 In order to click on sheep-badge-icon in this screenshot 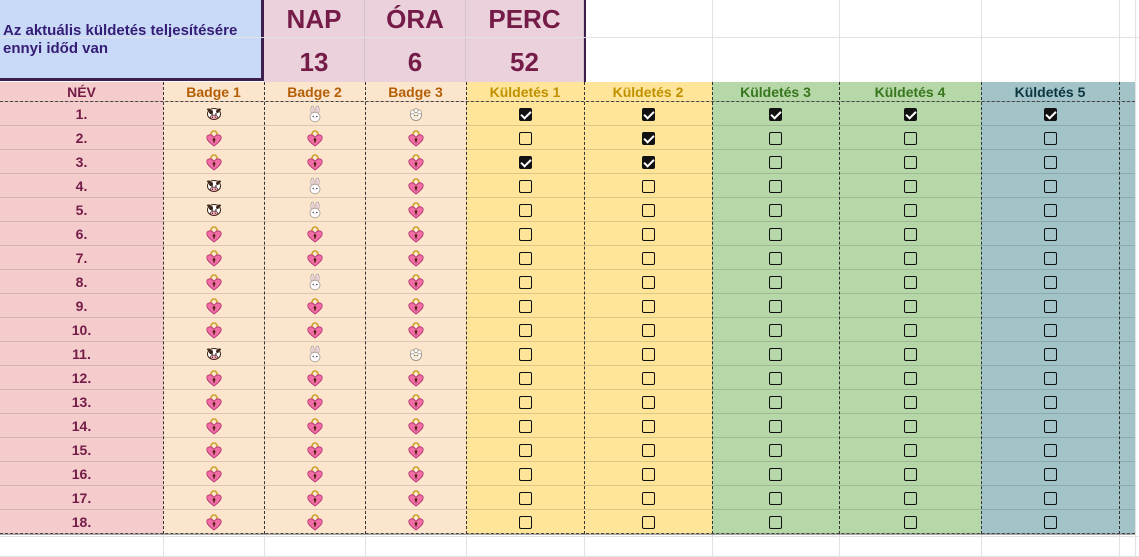, I will do `click(415, 114)`.